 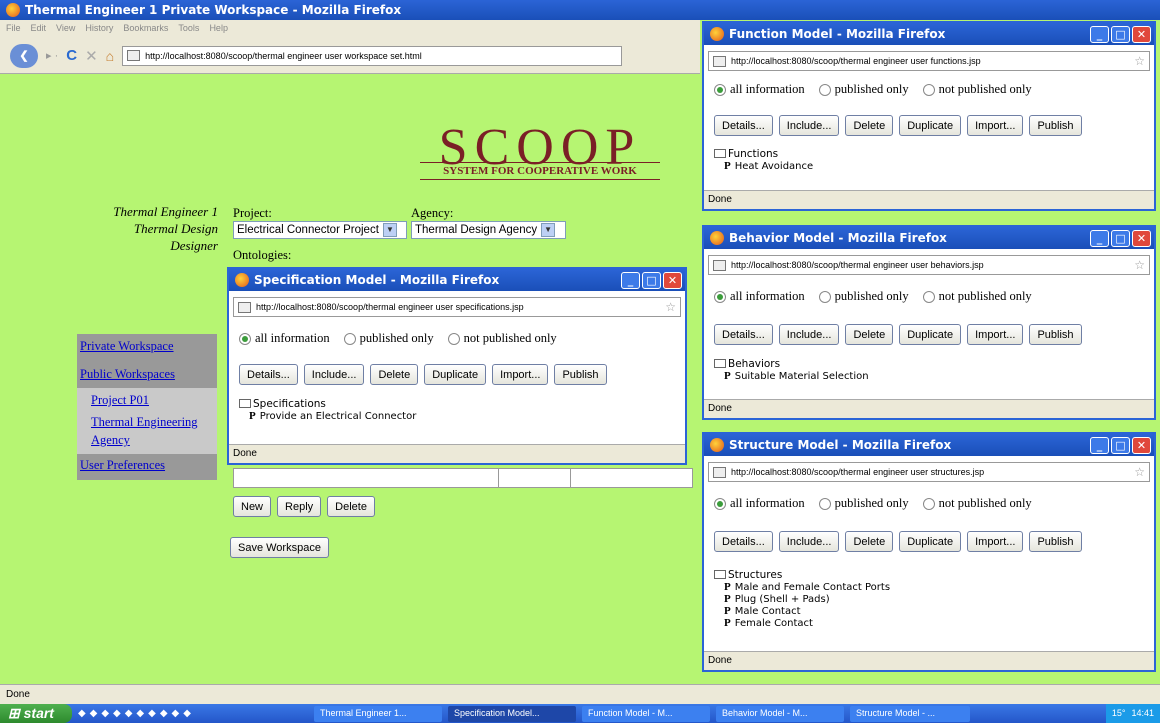 What do you see at coordinates (13, 29) in the screenshot?
I see `menu-file: File` at bounding box center [13, 29].